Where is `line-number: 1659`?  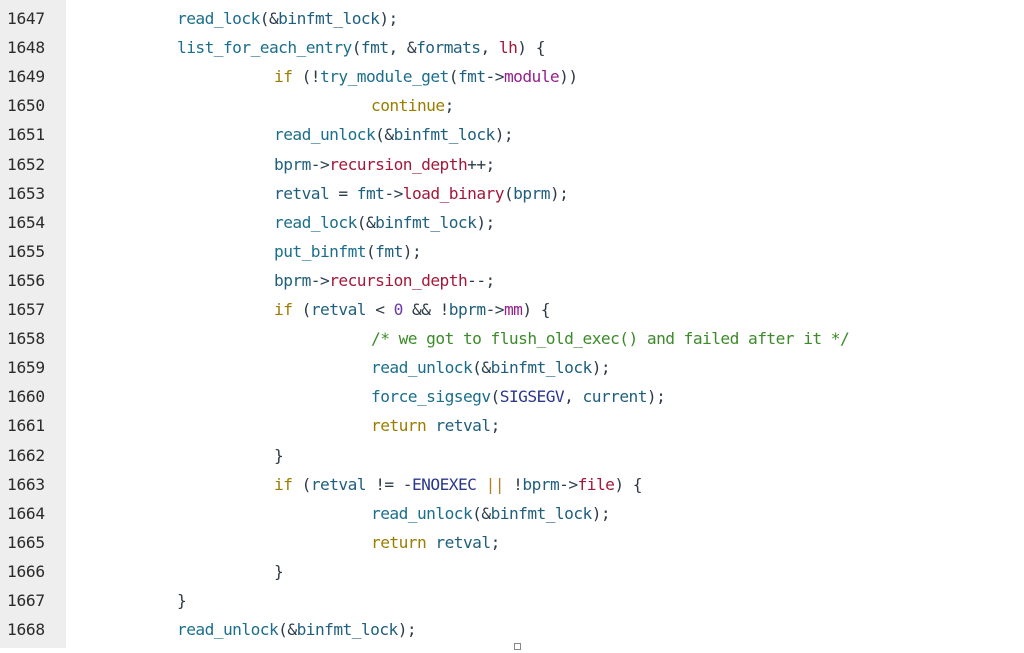
line-number: 1659 is located at coordinates (26, 368).